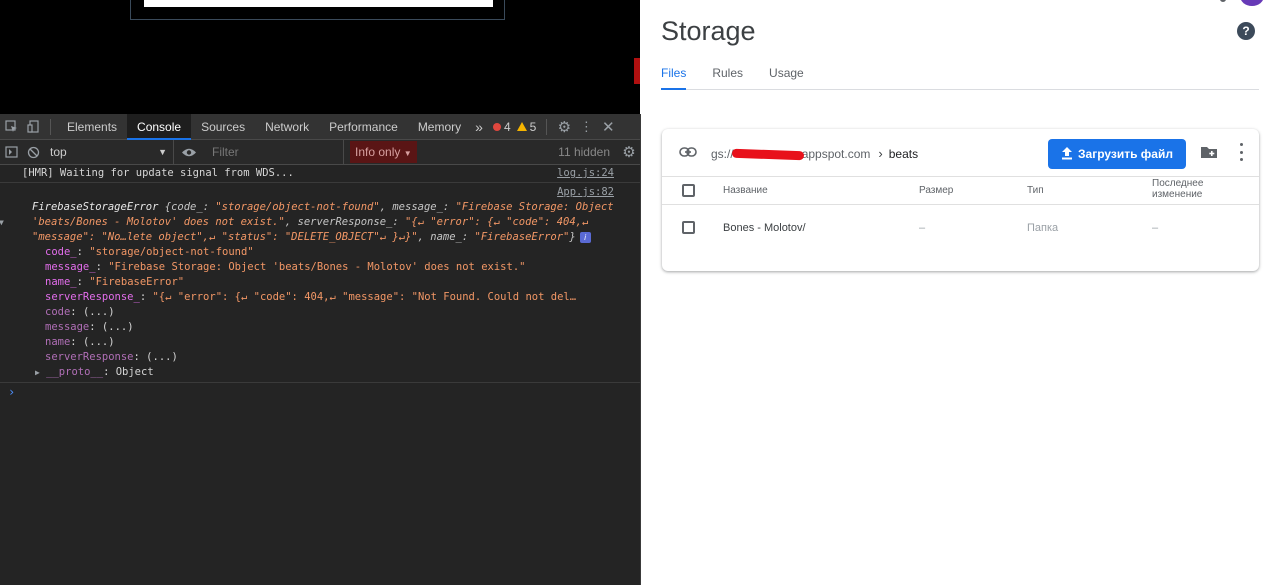  I want to click on apps-icon, so click(1223, 1).